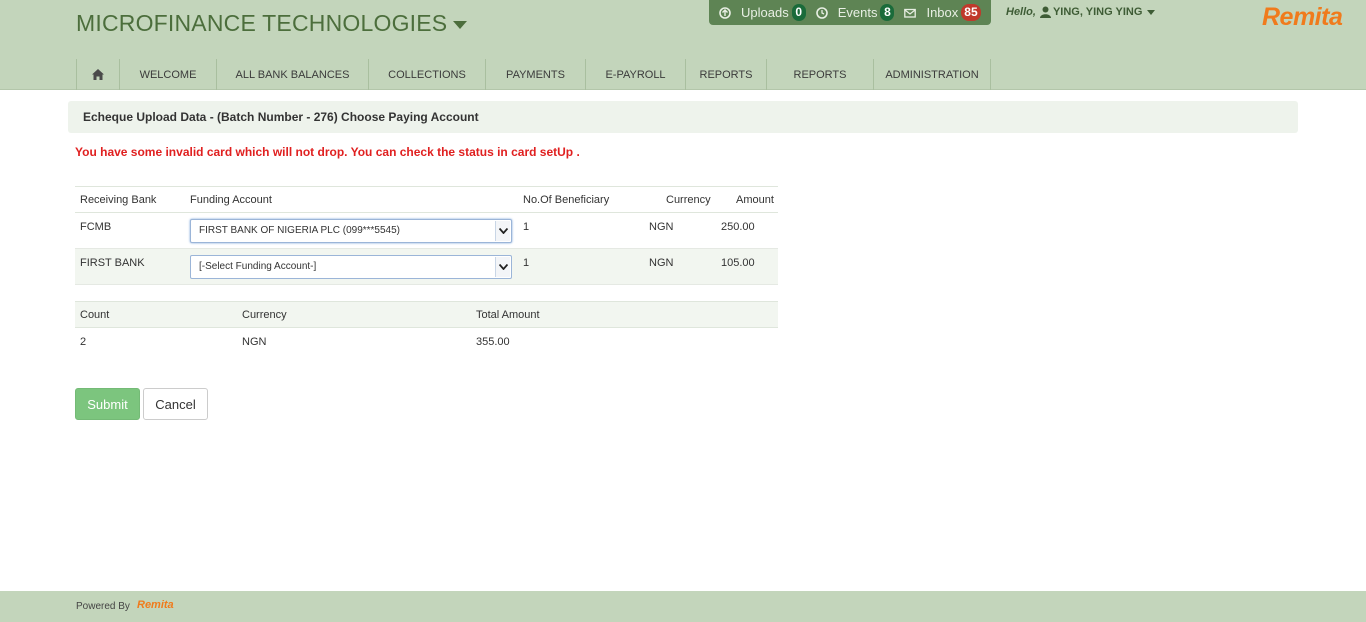 This screenshot has width=1366, height=622. Describe the element at coordinates (683, 606) in the screenshot. I see `footer: Powered By Remita` at that location.